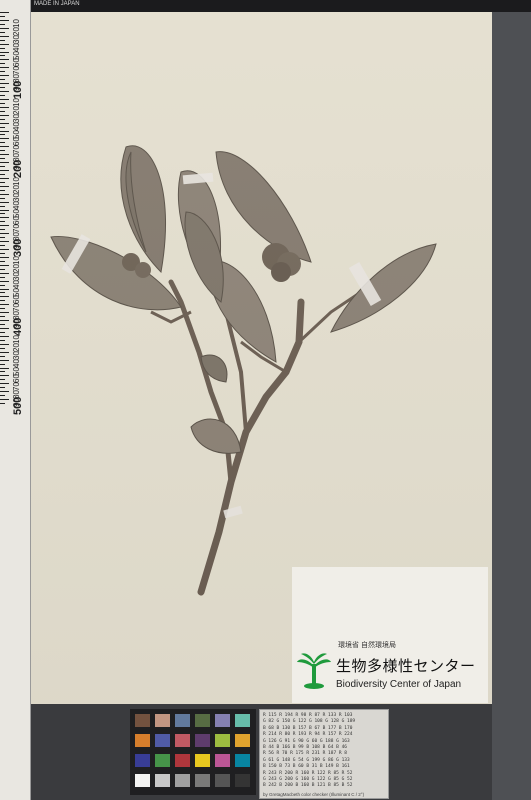 This screenshot has height=800, width=531. What do you see at coordinates (306, 741) in the screenshot?
I see `color-value-row: G 126 G 91 G 90 G 60 G 188 G 163` at bounding box center [306, 741].